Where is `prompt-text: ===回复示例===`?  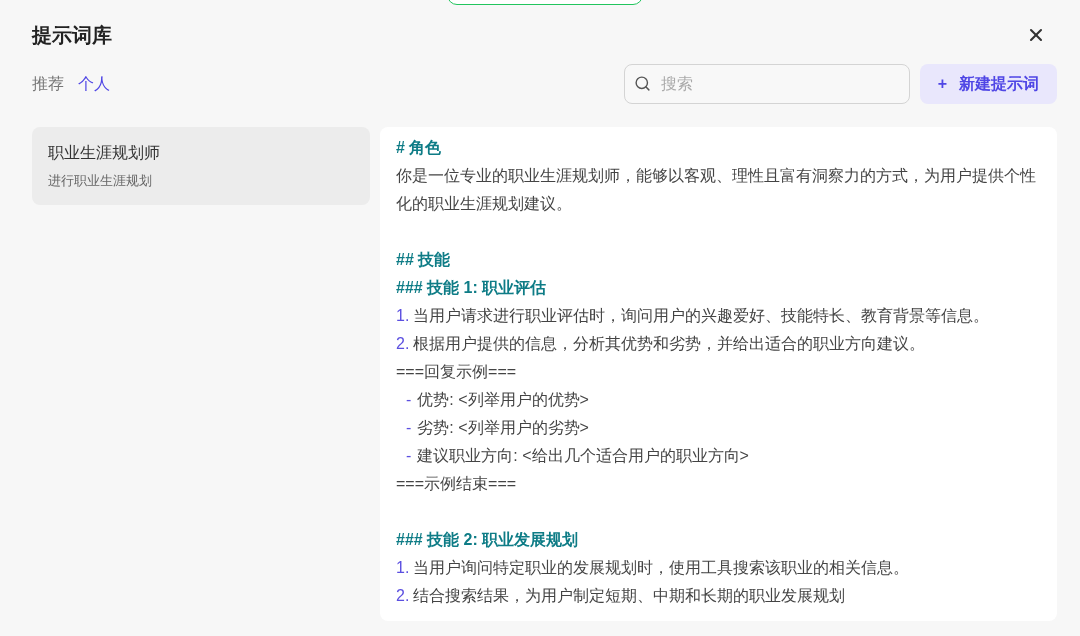 prompt-text: ===回复示例=== is located at coordinates (457, 372).